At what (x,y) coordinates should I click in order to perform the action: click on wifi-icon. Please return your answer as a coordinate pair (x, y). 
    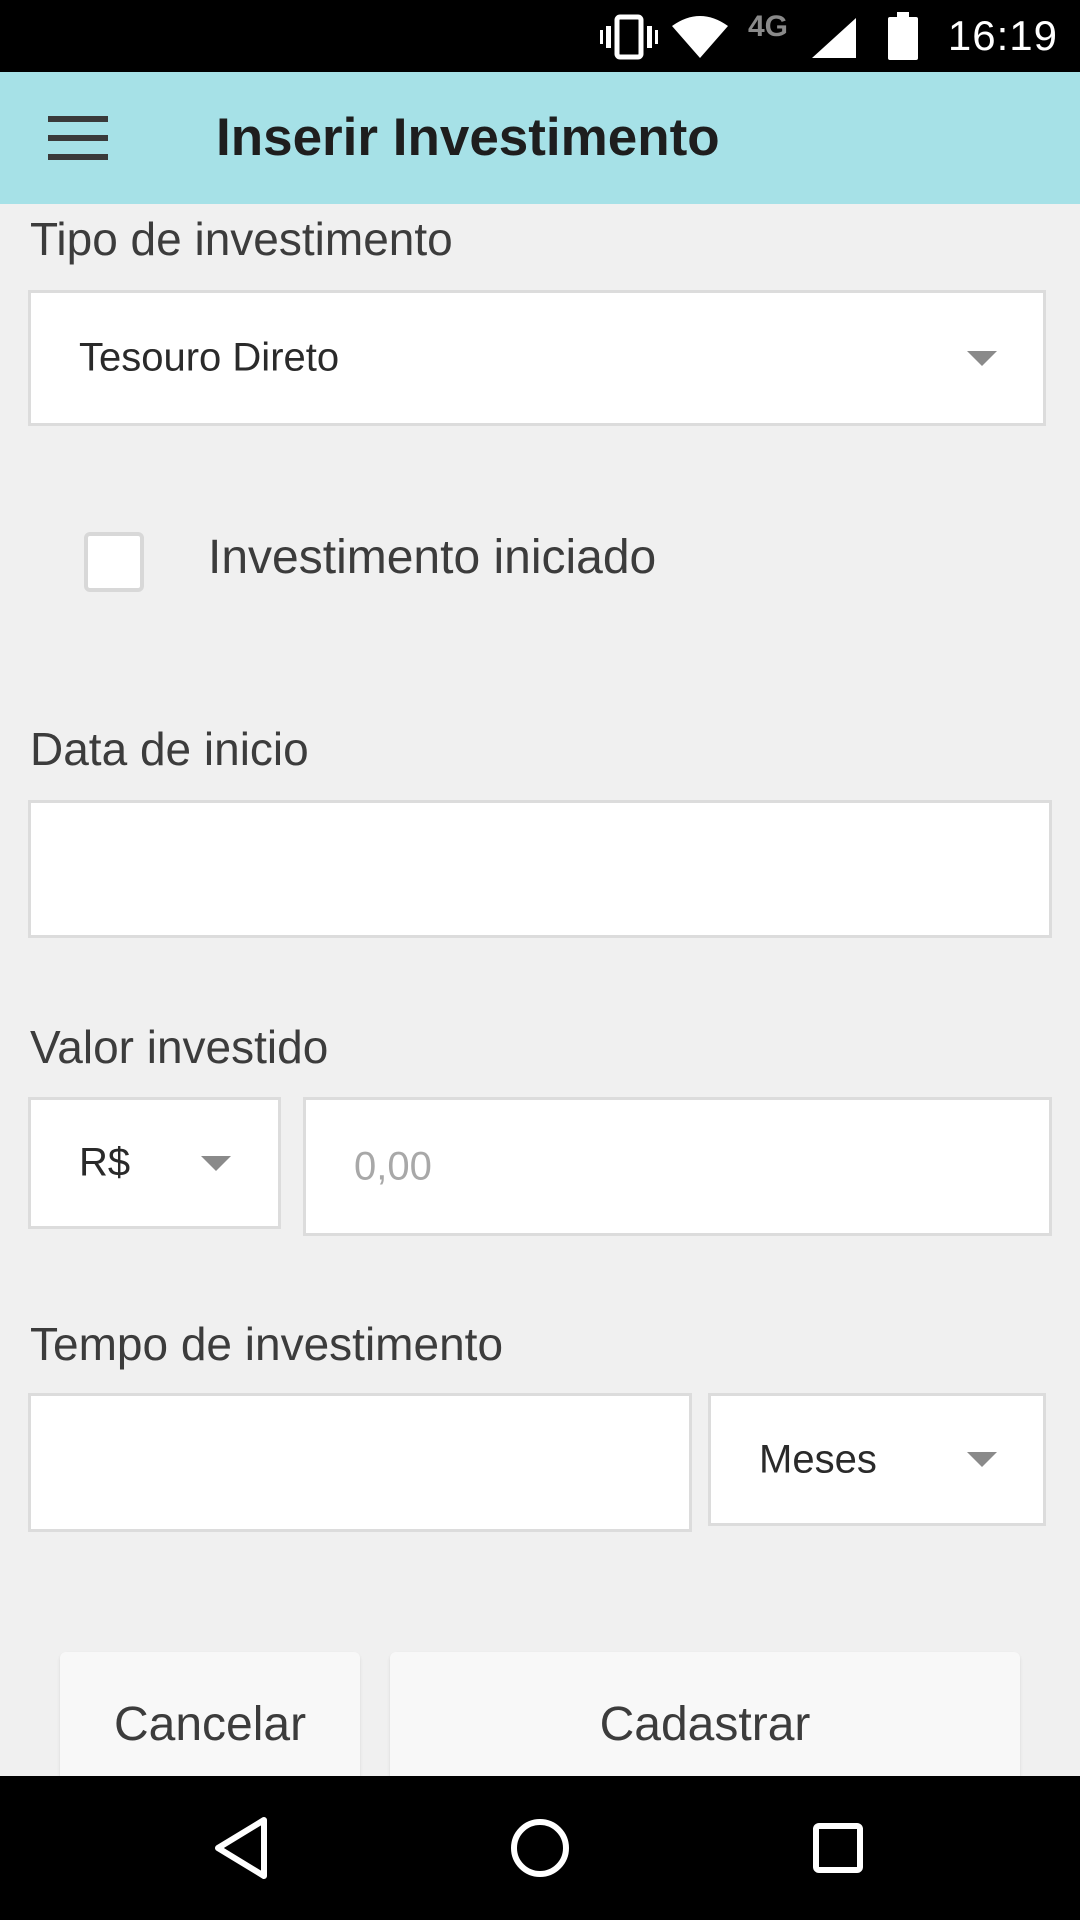
    Looking at the image, I should click on (700, 37).